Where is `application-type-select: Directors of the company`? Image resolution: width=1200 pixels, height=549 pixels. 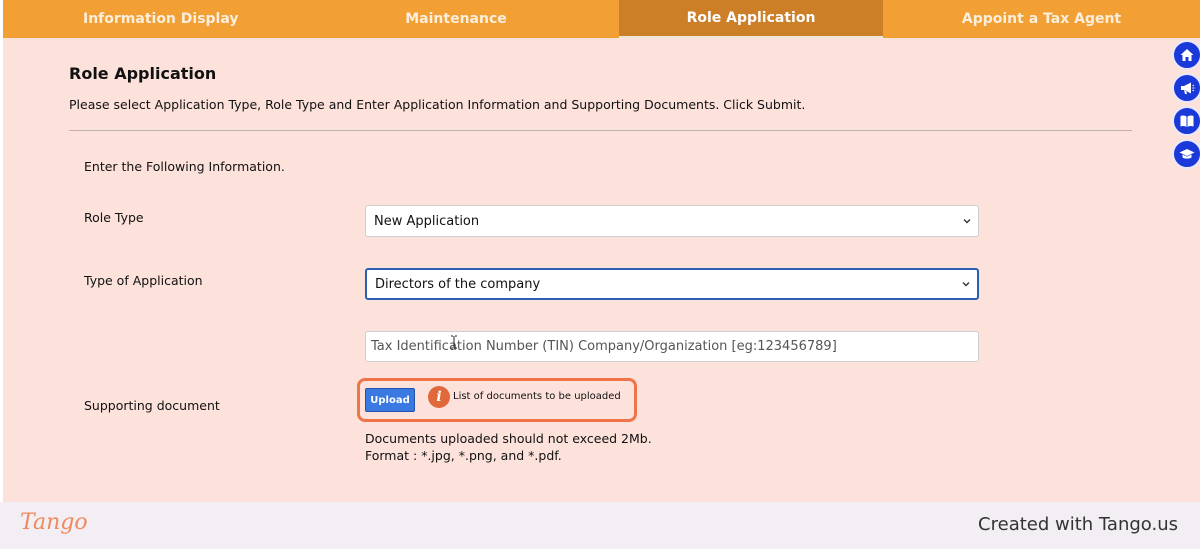
application-type-select: Directors of the company is located at coordinates (672, 284).